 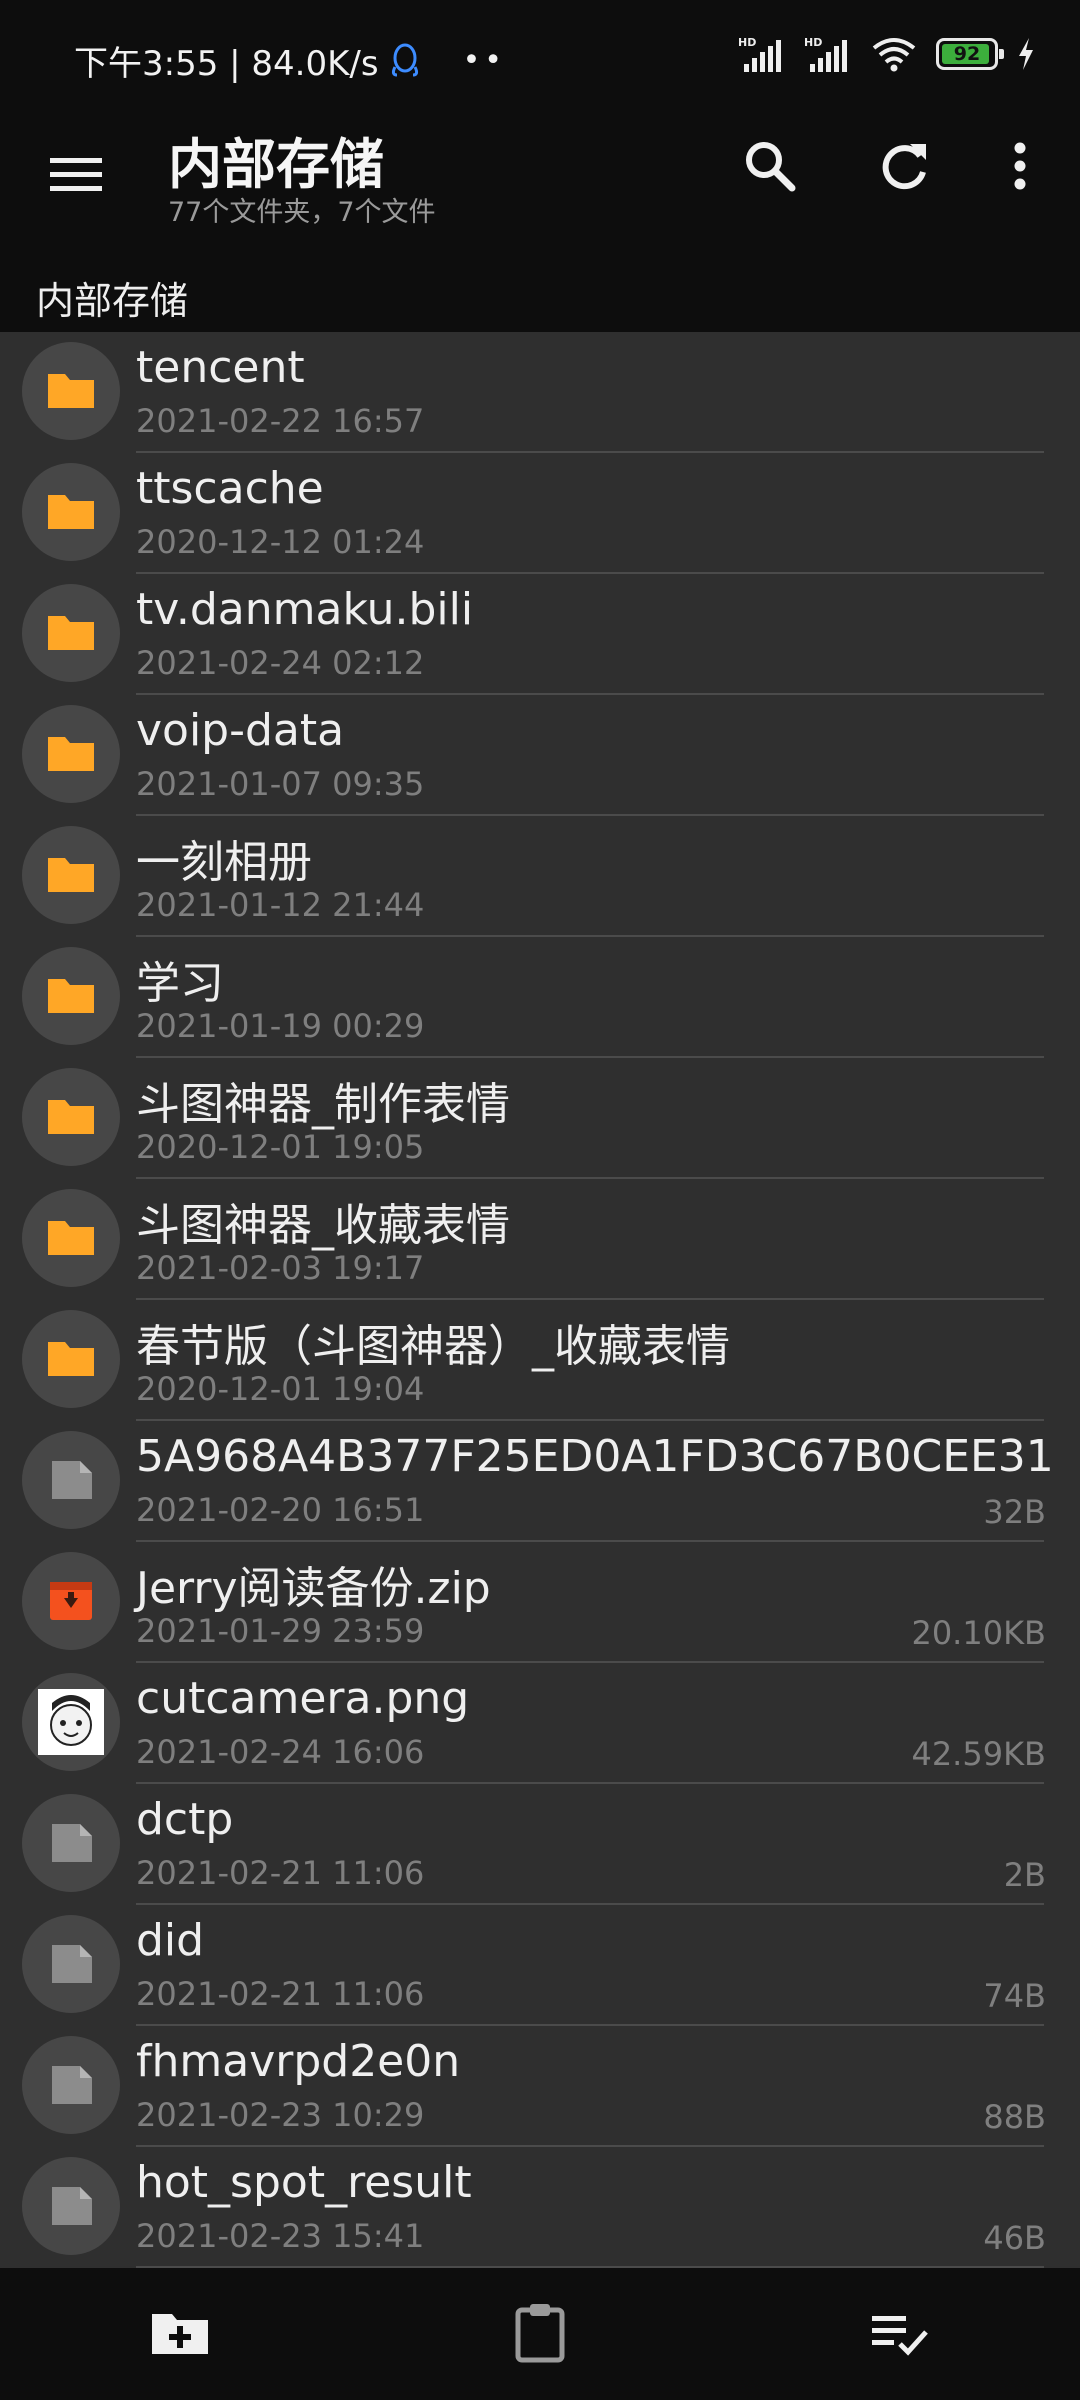 What do you see at coordinates (280, 663) in the screenshot?
I see `file-date: 2021-02-24 02:12` at bounding box center [280, 663].